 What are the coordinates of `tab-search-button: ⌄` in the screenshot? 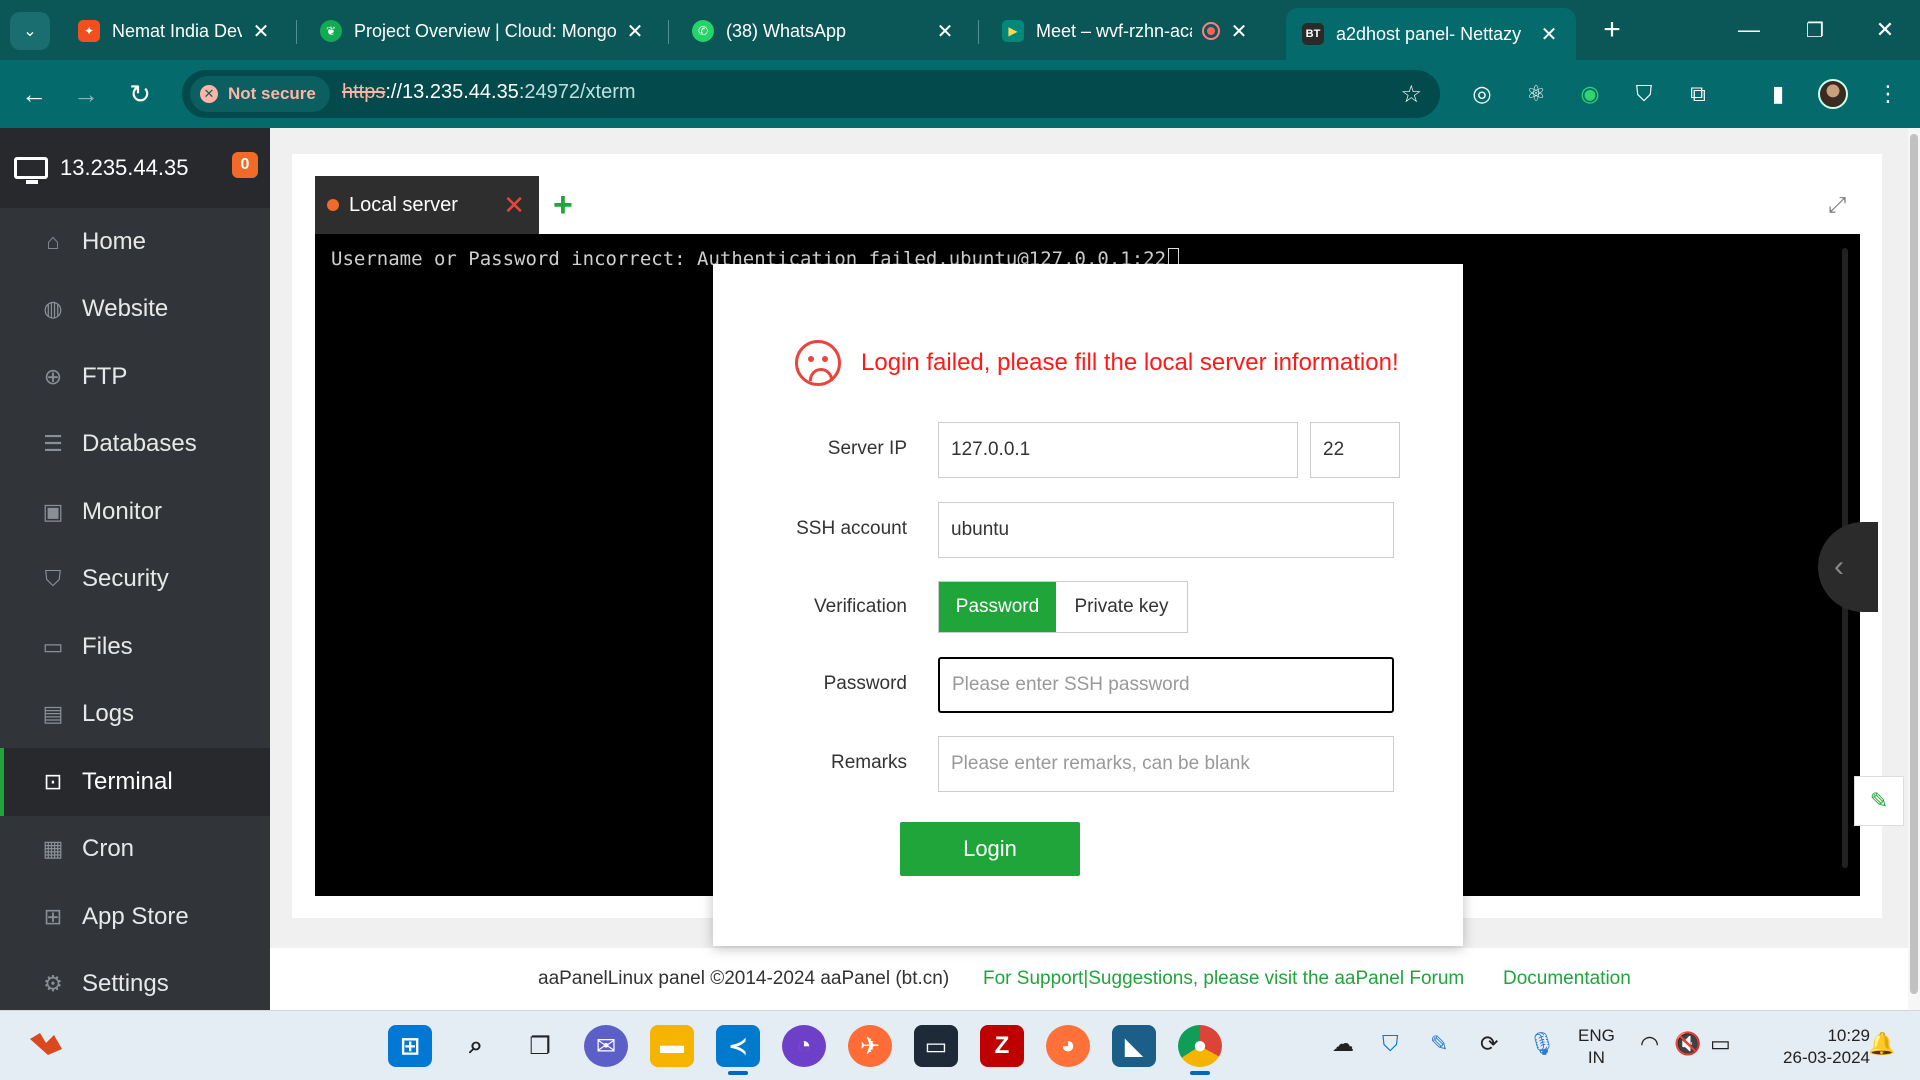 It's located at (30, 31).